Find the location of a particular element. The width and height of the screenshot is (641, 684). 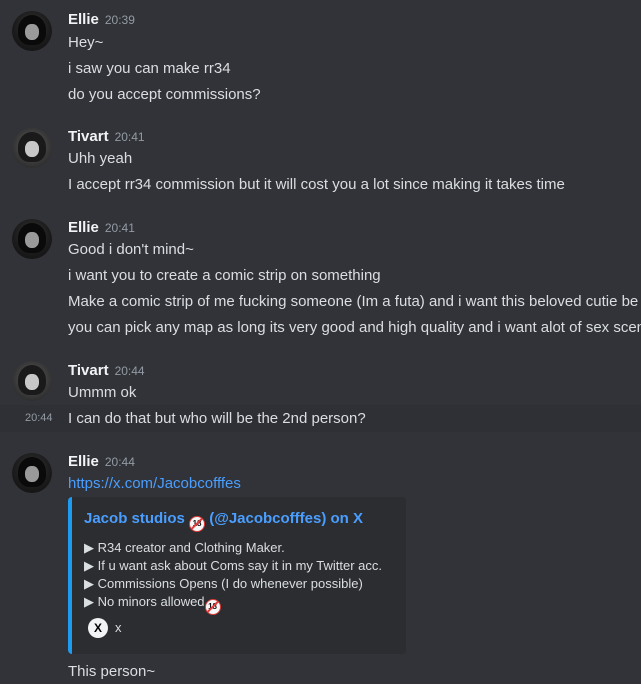

timestamp: 20:39 is located at coordinates (120, 20).